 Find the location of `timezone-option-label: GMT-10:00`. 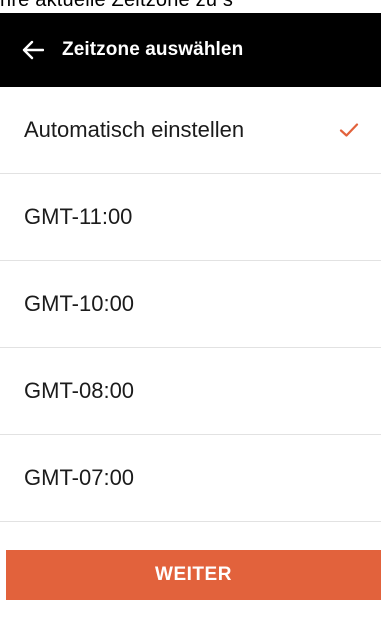

timezone-option-label: GMT-10:00 is located at coordinates (79, 303).